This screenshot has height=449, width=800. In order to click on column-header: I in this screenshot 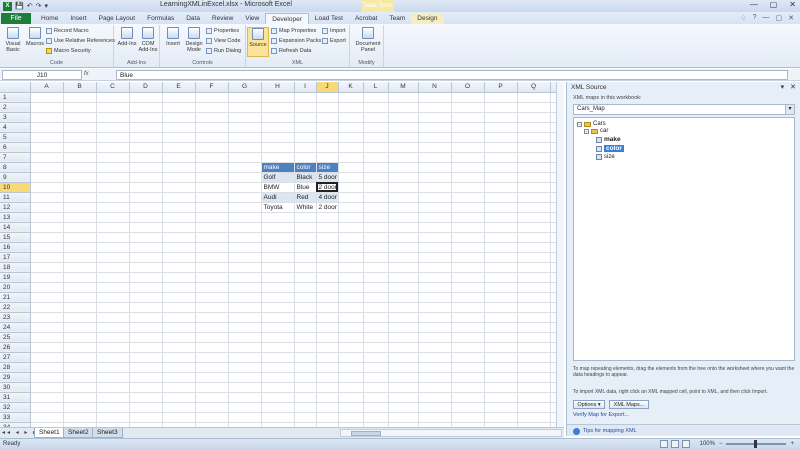, I will do `click(305, 87)`.